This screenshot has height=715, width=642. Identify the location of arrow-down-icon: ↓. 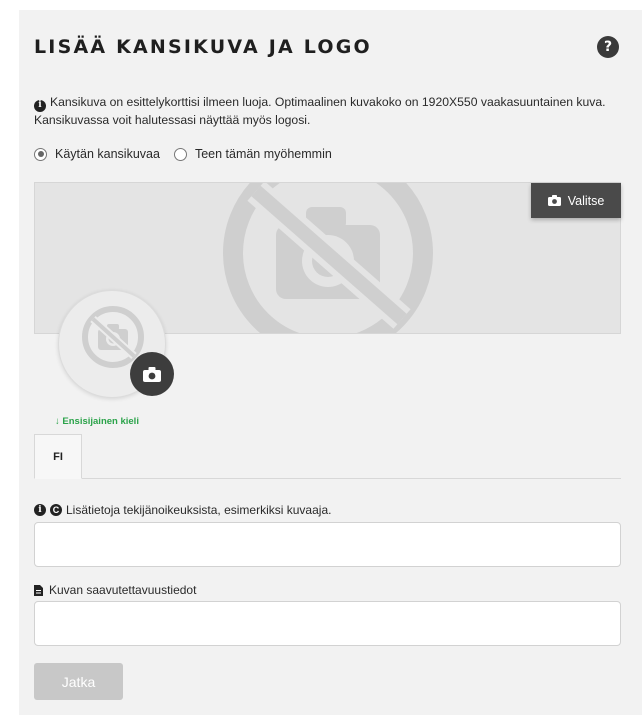
(57, 421).